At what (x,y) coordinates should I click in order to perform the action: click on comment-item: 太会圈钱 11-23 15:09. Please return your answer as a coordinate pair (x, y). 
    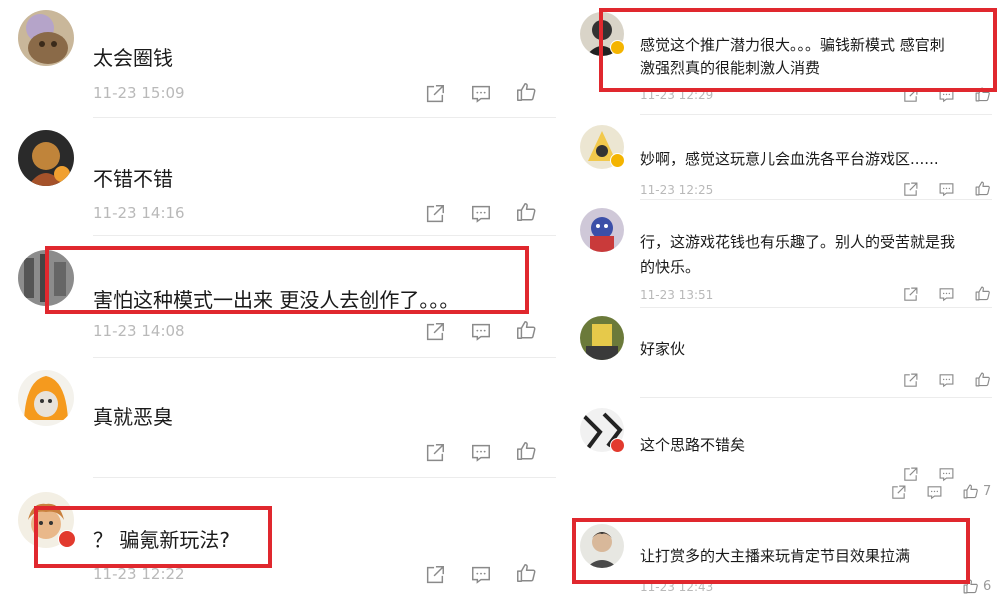
    Looking at the image, I should click on (283, 59).